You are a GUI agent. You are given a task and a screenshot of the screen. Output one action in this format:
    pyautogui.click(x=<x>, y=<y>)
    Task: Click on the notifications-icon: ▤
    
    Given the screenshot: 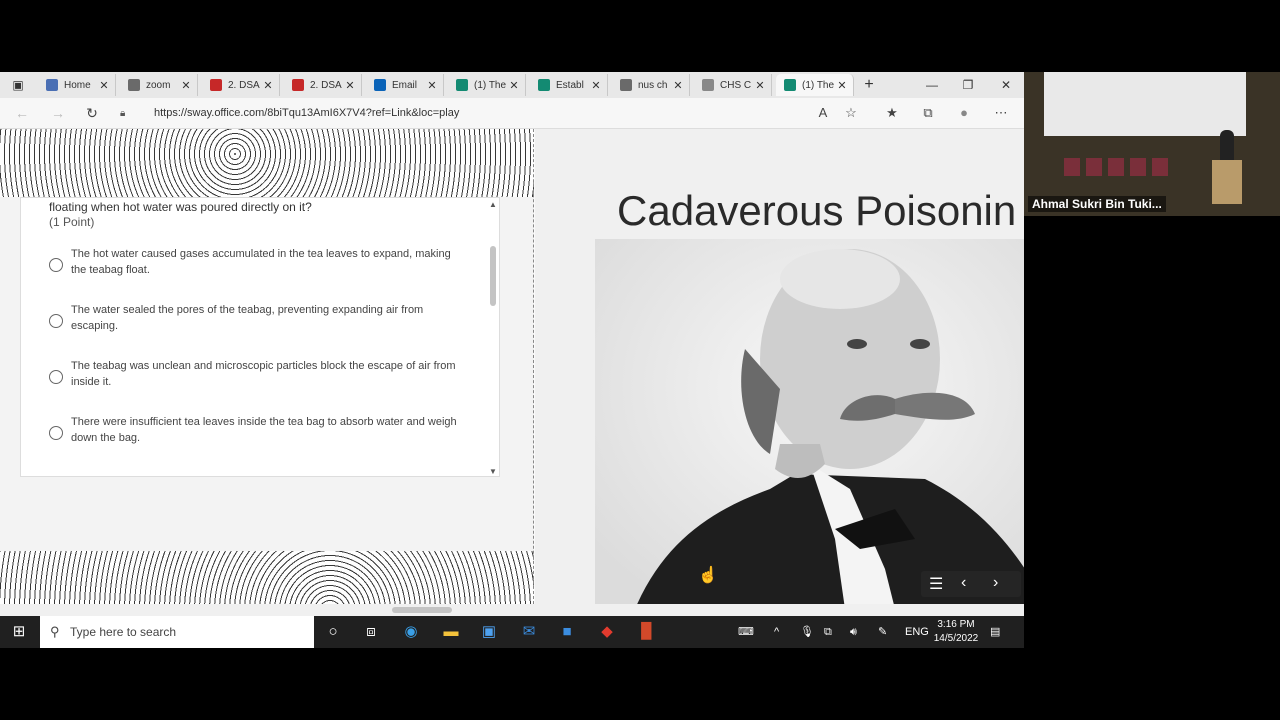 What is the action you would take?
    pyautogui.click(x=995, y=632)
    